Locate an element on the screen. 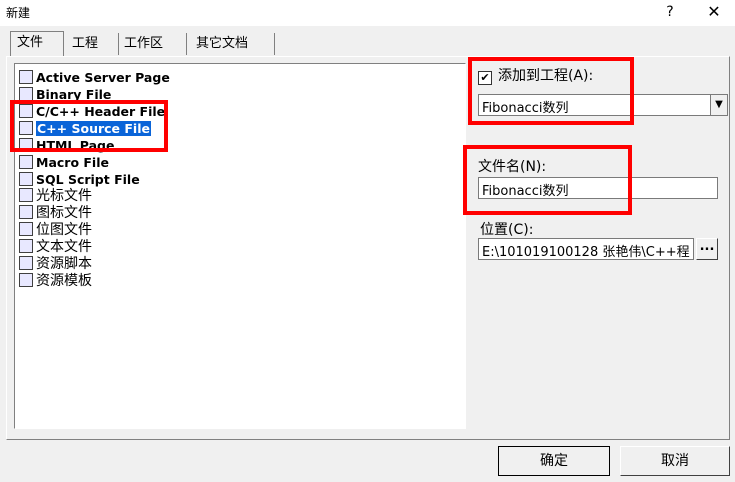 The image size is (735, 482). text-file-icon is located at coordinates (26, 246).